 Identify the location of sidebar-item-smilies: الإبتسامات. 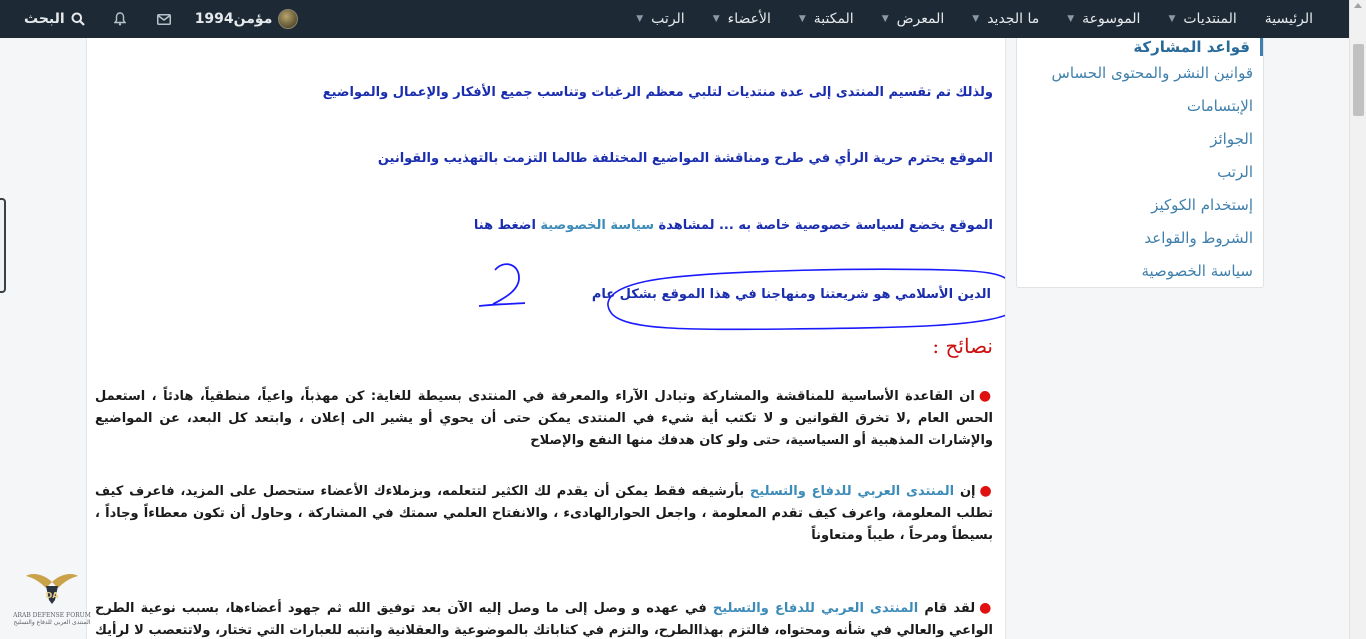
(1140, 105).